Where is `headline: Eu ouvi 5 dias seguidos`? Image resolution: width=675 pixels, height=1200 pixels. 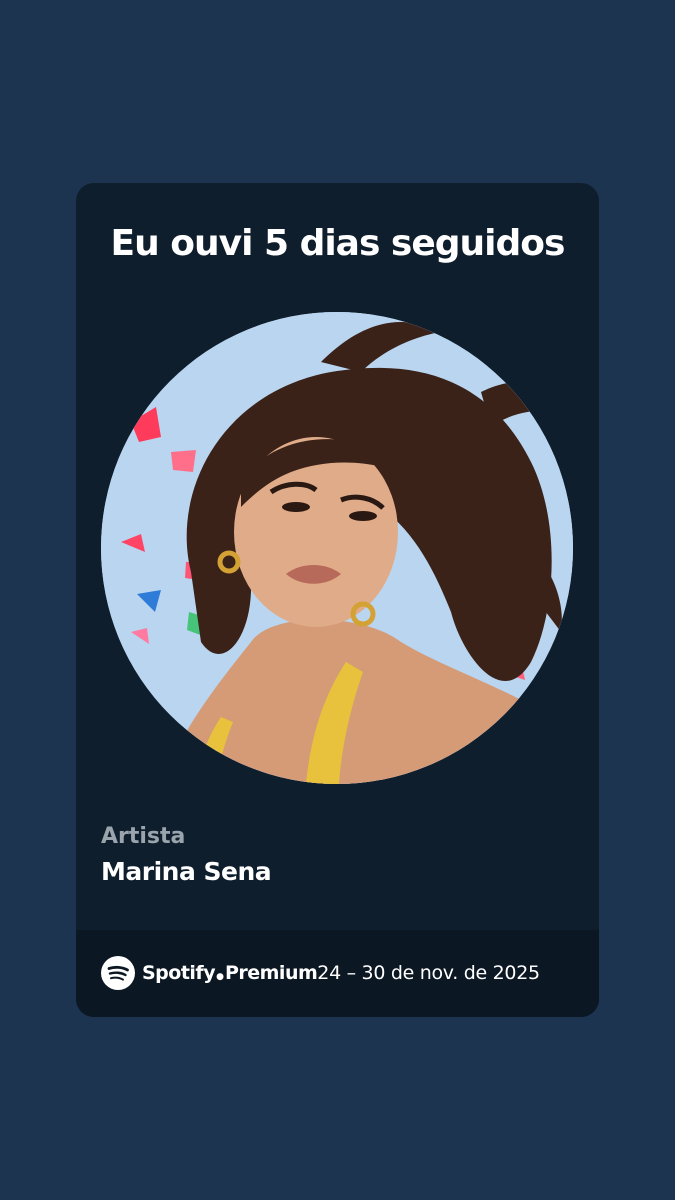 headline: Eu ouvi 5 dias seguidos is located at coordinates (338, 243).